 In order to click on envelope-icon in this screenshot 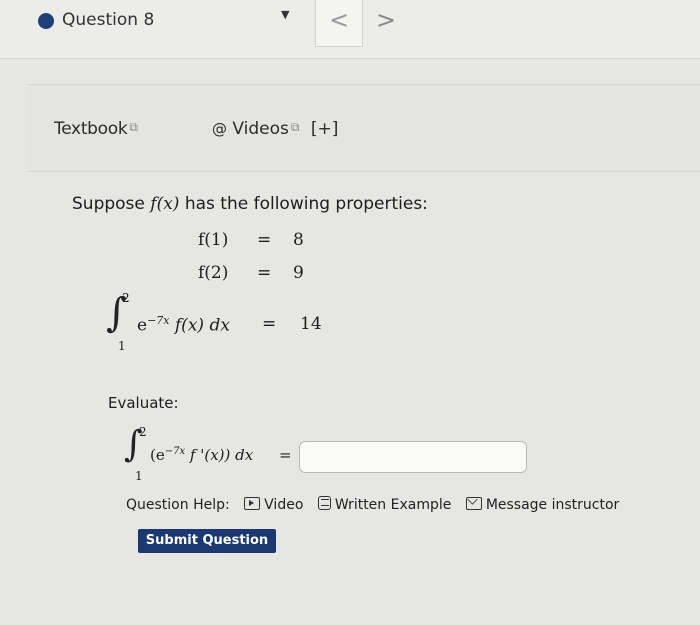, I will do `click(473, 503)`.